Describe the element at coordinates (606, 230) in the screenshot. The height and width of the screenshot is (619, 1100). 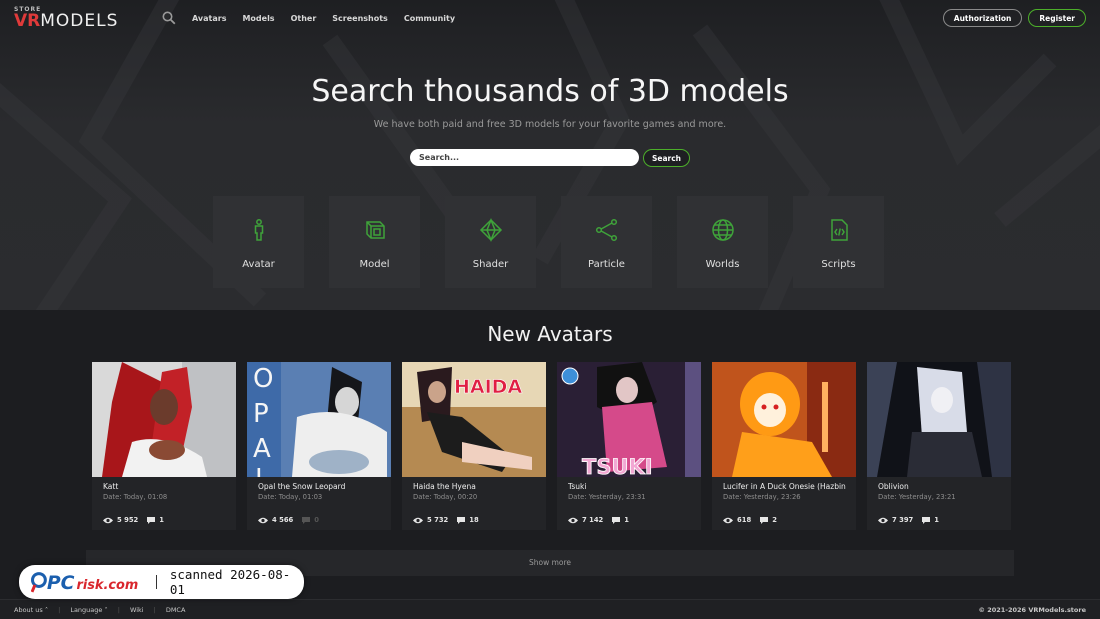
I see `share-nodes-icon` at that location.